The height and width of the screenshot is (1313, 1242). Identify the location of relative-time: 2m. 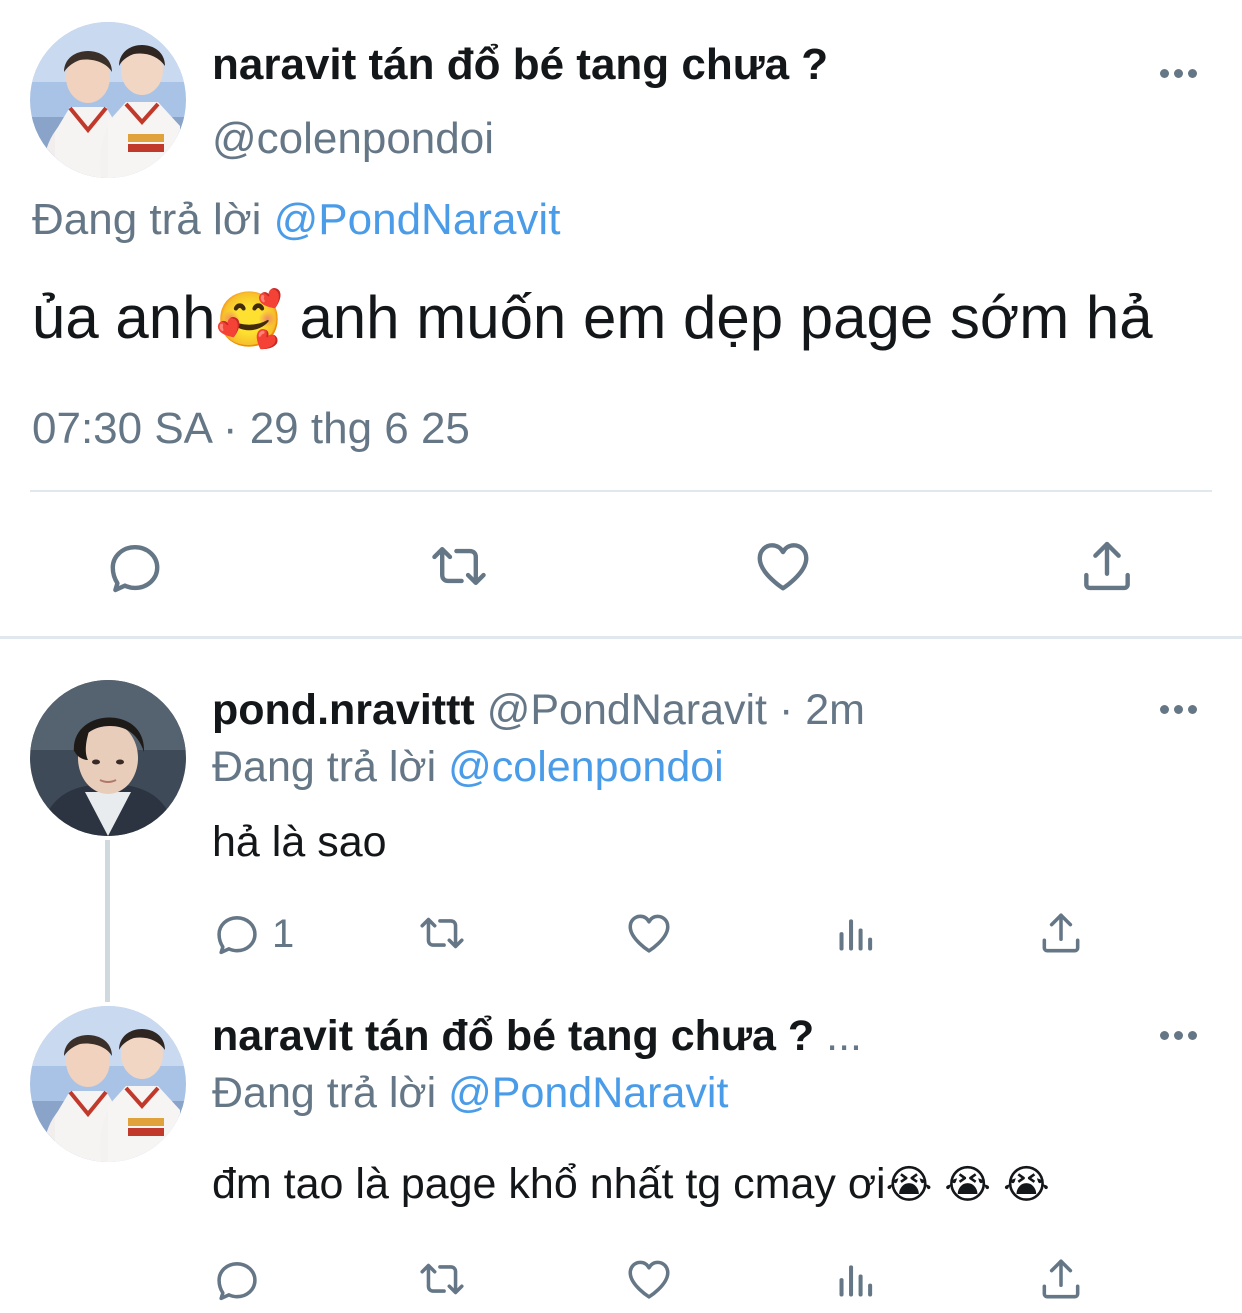
(835, 710).